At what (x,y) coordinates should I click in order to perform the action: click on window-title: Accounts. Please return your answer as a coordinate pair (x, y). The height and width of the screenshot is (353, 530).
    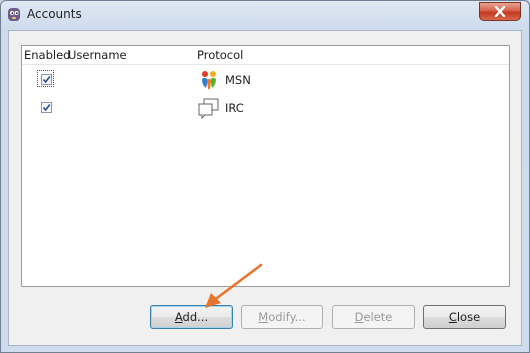
    Looking at the image, I should click on (54, 14).